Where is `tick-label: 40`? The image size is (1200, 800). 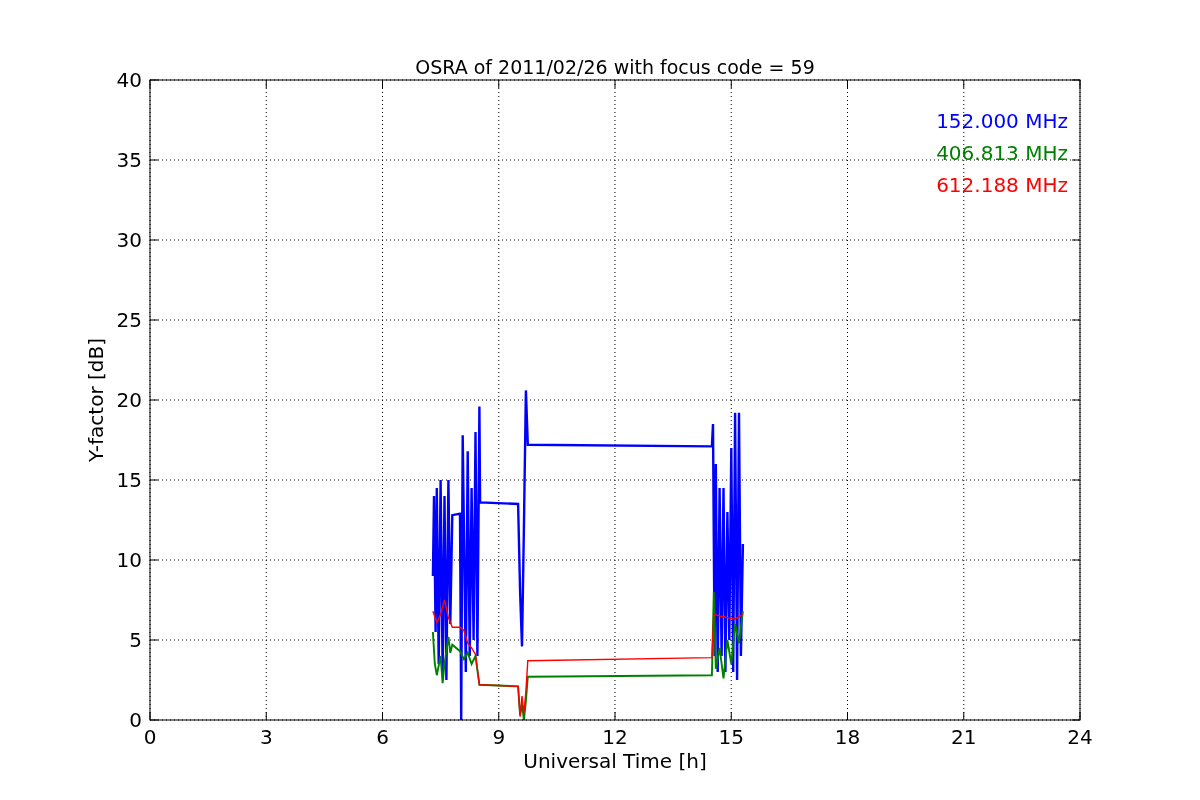
tick-label: 40 is located at coordinates (129, 80).